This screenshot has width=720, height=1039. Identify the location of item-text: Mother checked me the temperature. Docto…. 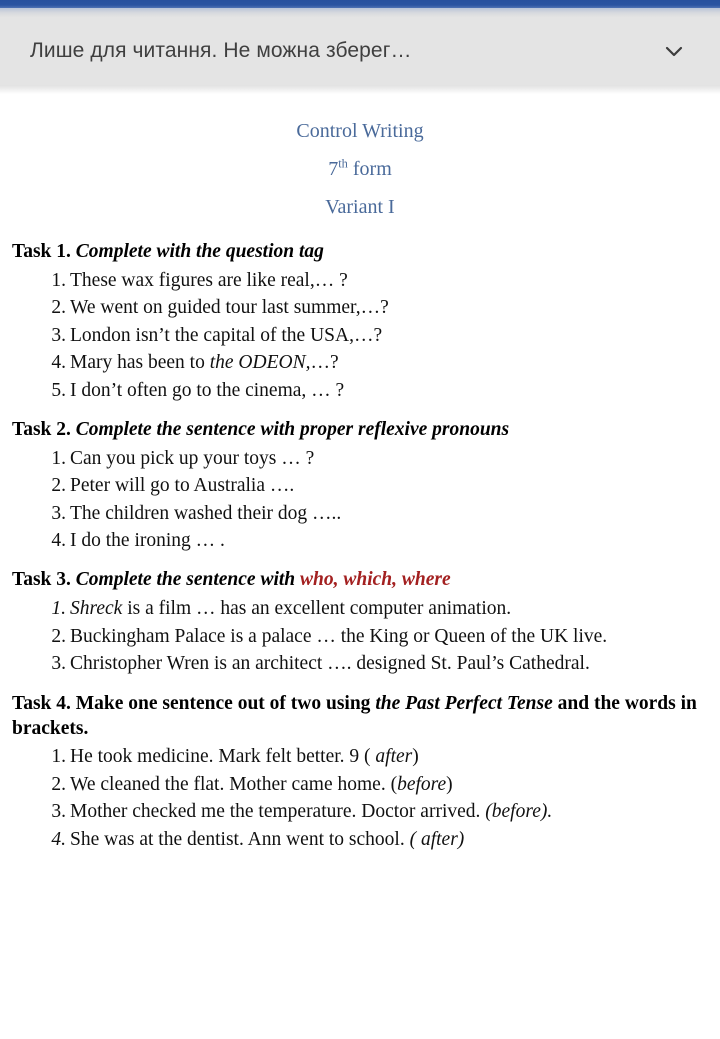
(278, 812).